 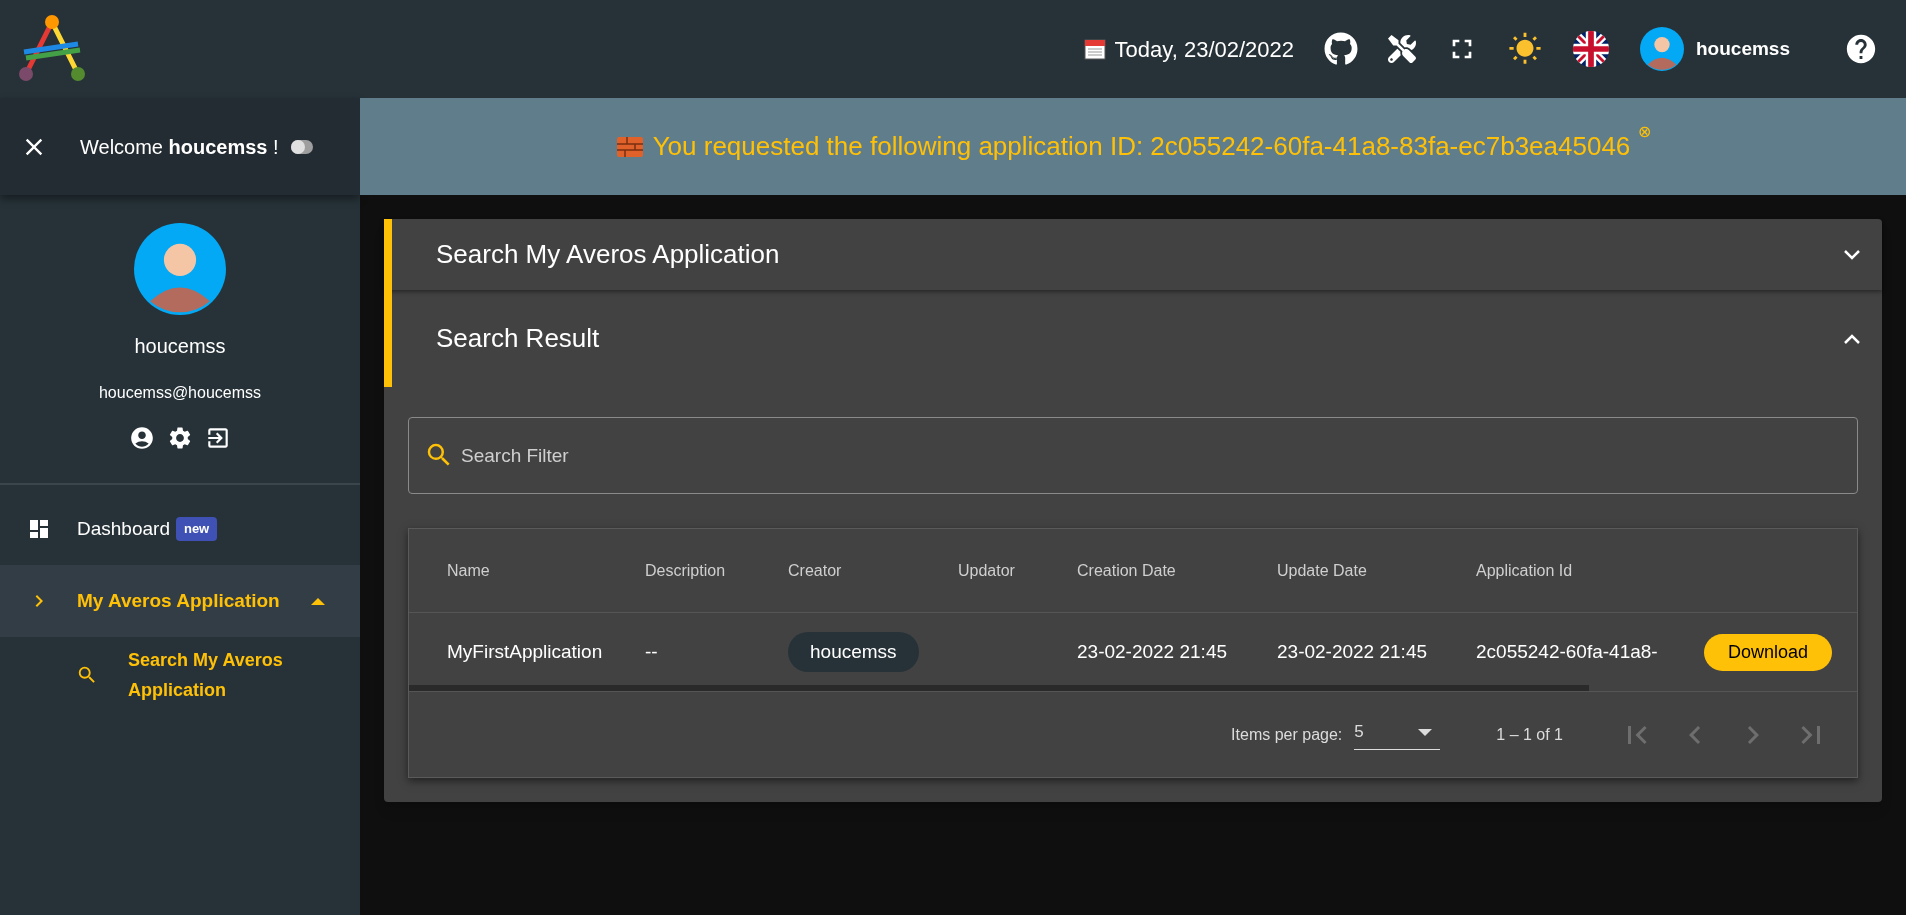 I want to click on search-icon, so click(x=87, y=675).